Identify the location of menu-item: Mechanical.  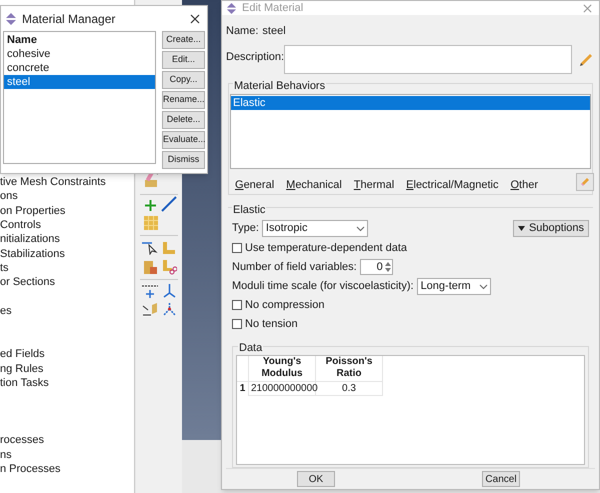
(314, 184).